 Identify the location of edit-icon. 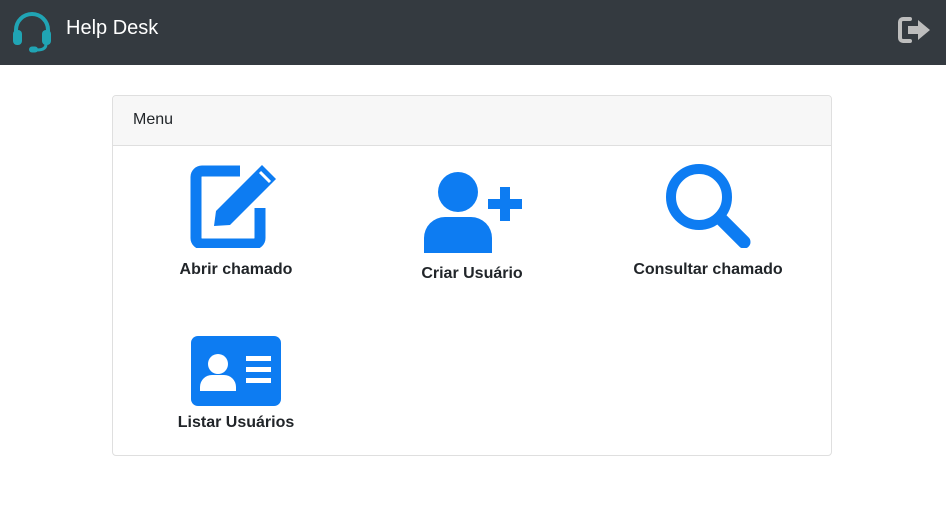
(233, 206).